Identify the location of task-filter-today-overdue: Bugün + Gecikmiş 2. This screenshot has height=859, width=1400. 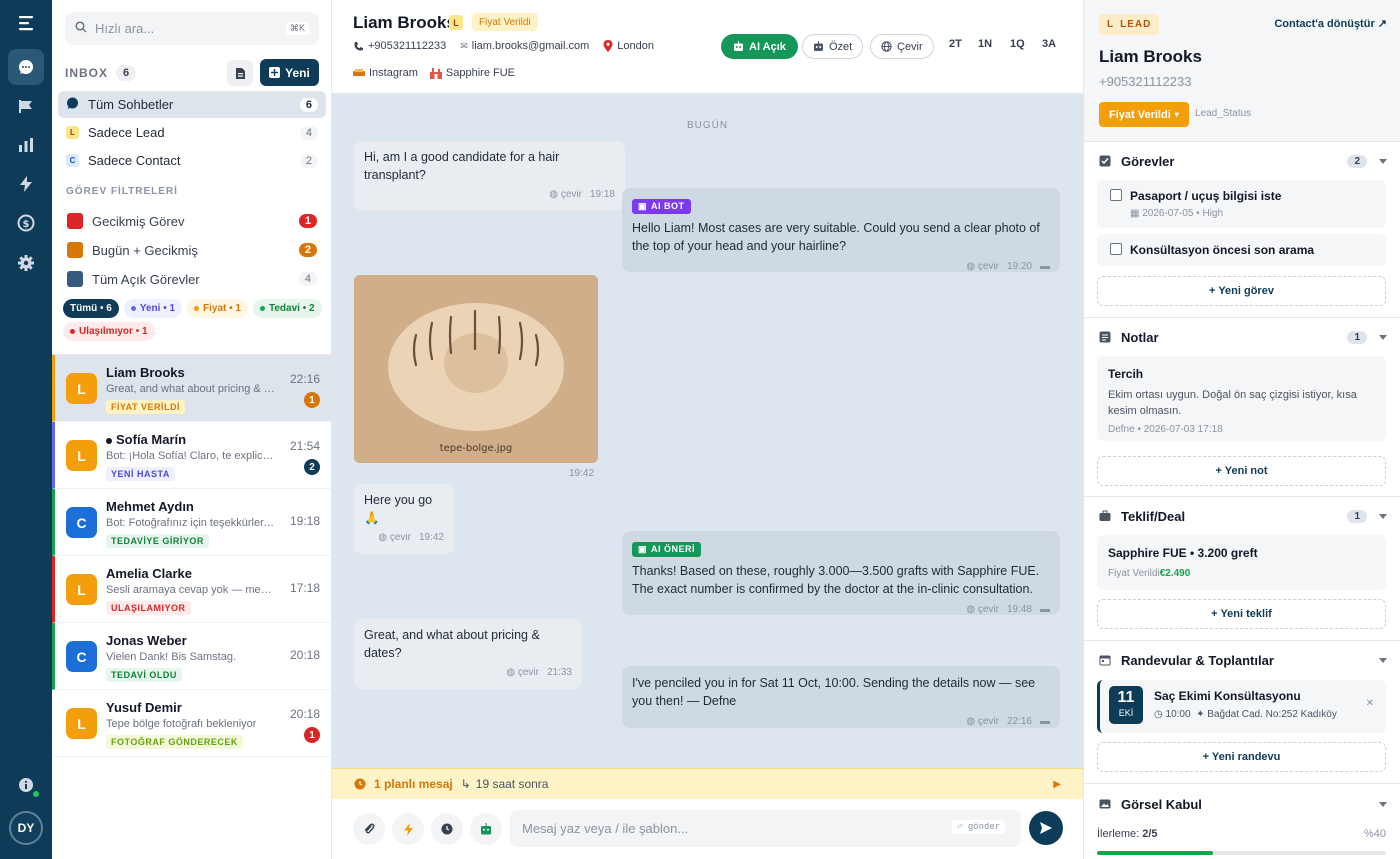
(192, 250).